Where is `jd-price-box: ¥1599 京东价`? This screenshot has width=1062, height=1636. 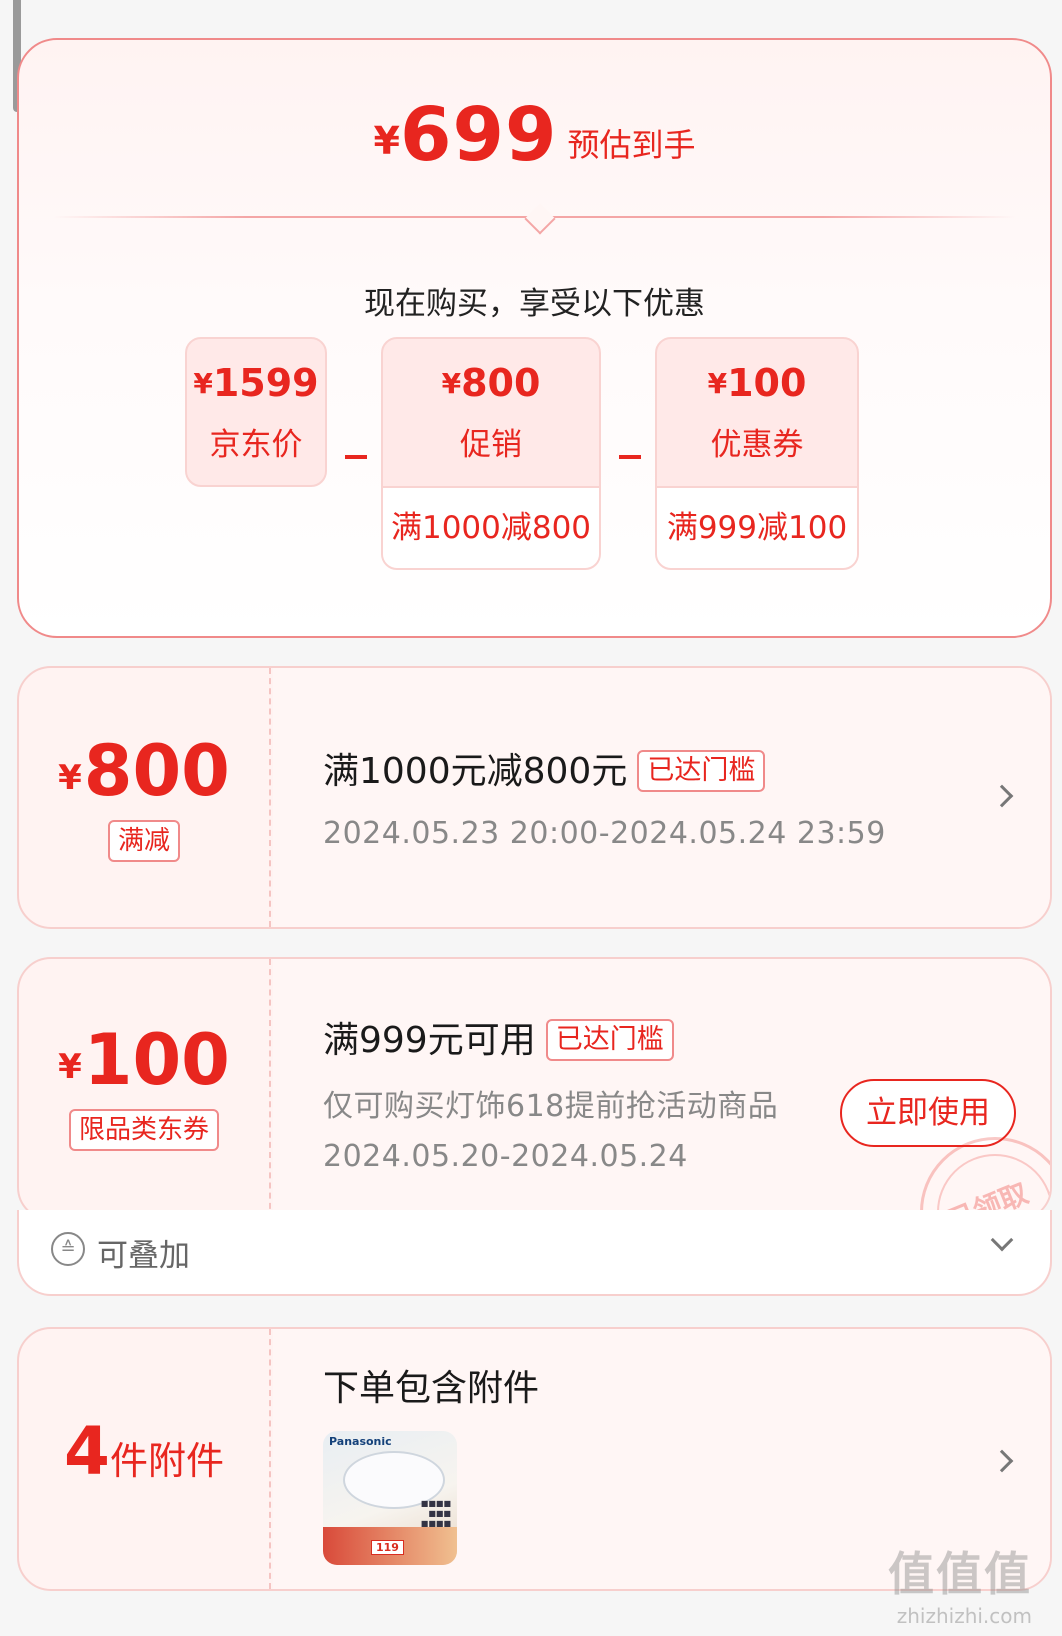
jd-price-box: ¥1599 京东价 is located at coordinates (256, 412).